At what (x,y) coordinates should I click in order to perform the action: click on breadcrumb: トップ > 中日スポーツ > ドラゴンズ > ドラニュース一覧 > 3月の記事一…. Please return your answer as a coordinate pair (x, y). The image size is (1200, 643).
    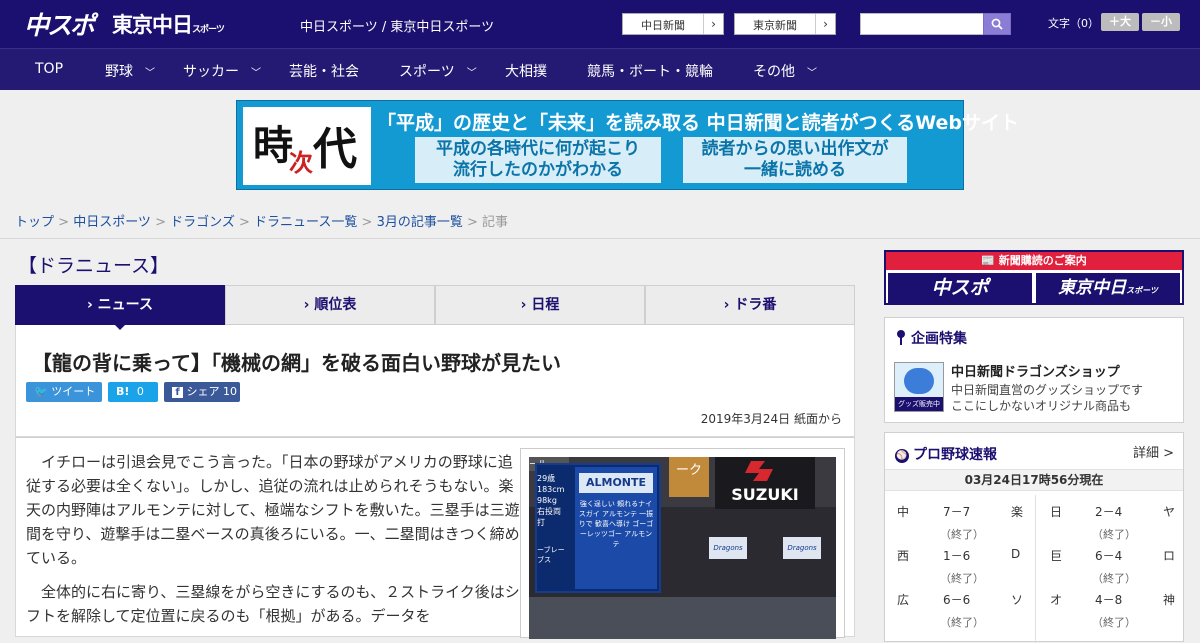
    Looking at the image, I should click on (262, 222).